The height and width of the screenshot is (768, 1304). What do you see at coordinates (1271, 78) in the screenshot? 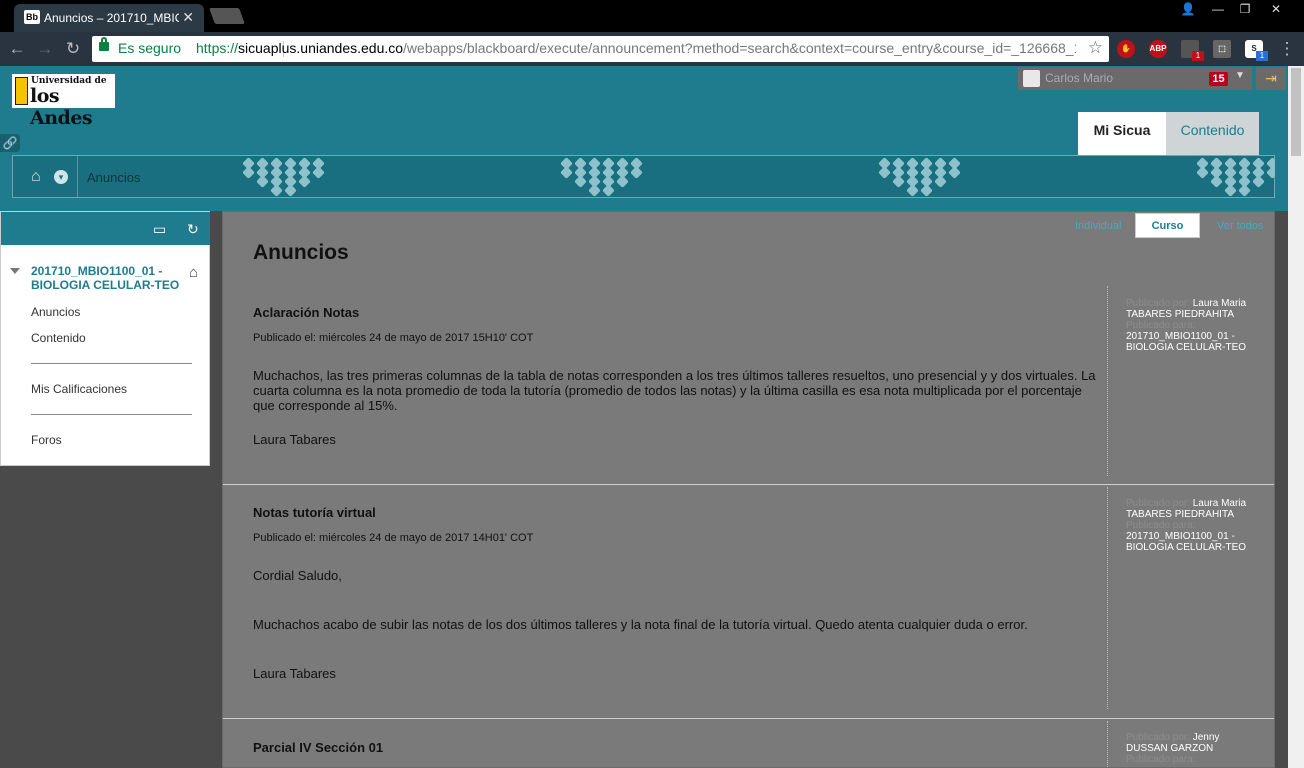
I see `logout-icon: ⇥` at bounding box center [1271, 78].